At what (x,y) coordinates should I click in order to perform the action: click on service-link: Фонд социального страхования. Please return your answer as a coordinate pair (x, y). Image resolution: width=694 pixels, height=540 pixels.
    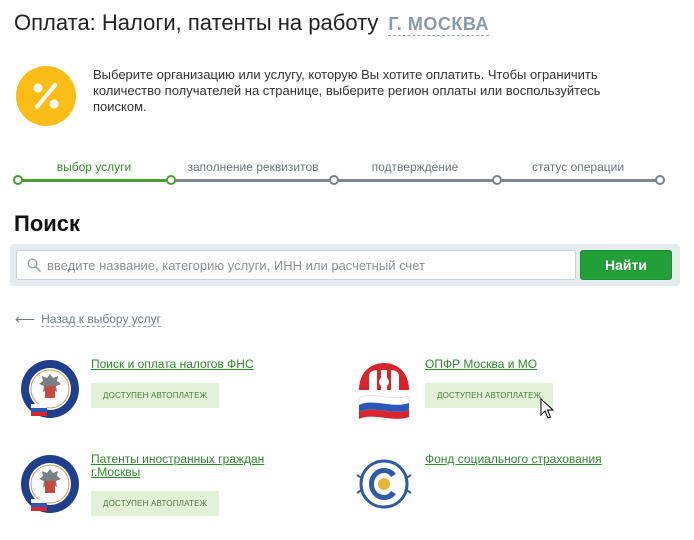
    Looking at the image, I should click on (513, 459).